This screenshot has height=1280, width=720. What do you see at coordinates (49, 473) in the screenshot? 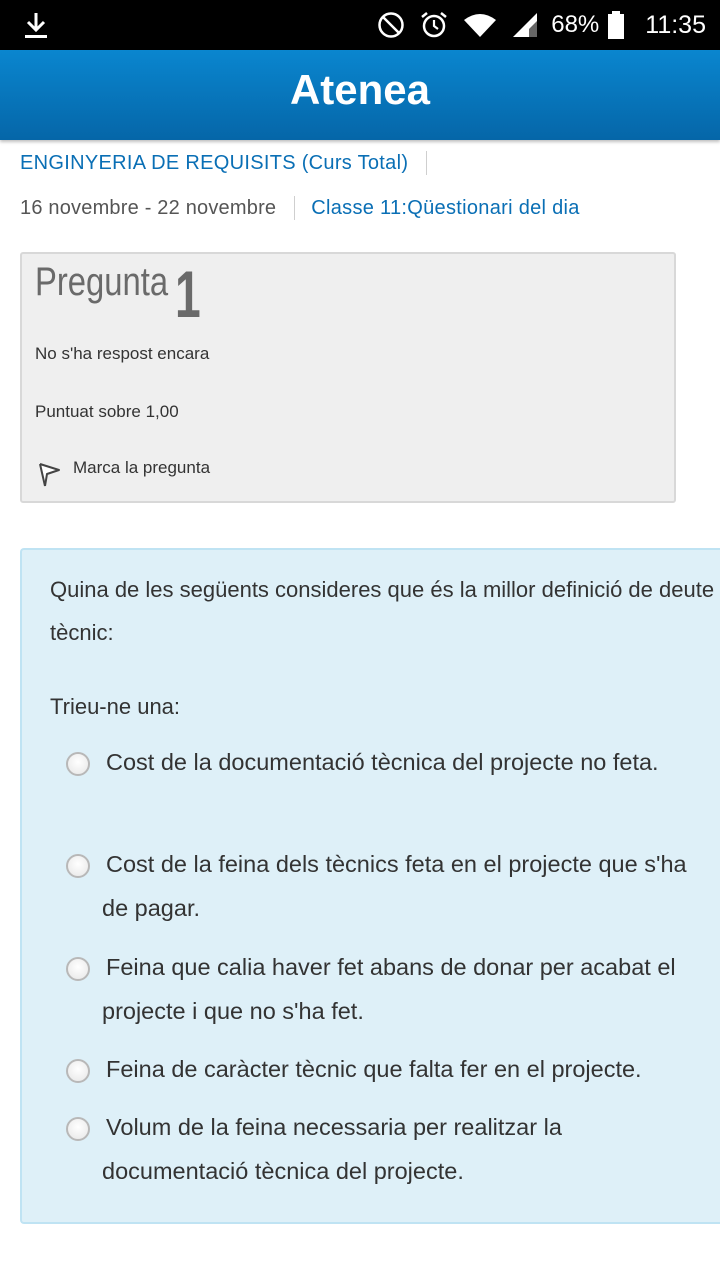
I see `flag-icon` at bounding box center [49, 473].